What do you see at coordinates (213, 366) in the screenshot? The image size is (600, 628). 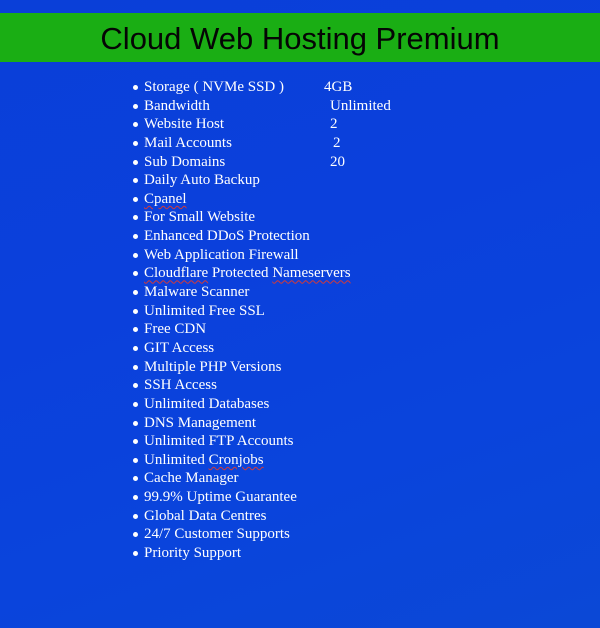 I see `feature-label: Multiple PHP Versions` at bounding box center [213, 366].